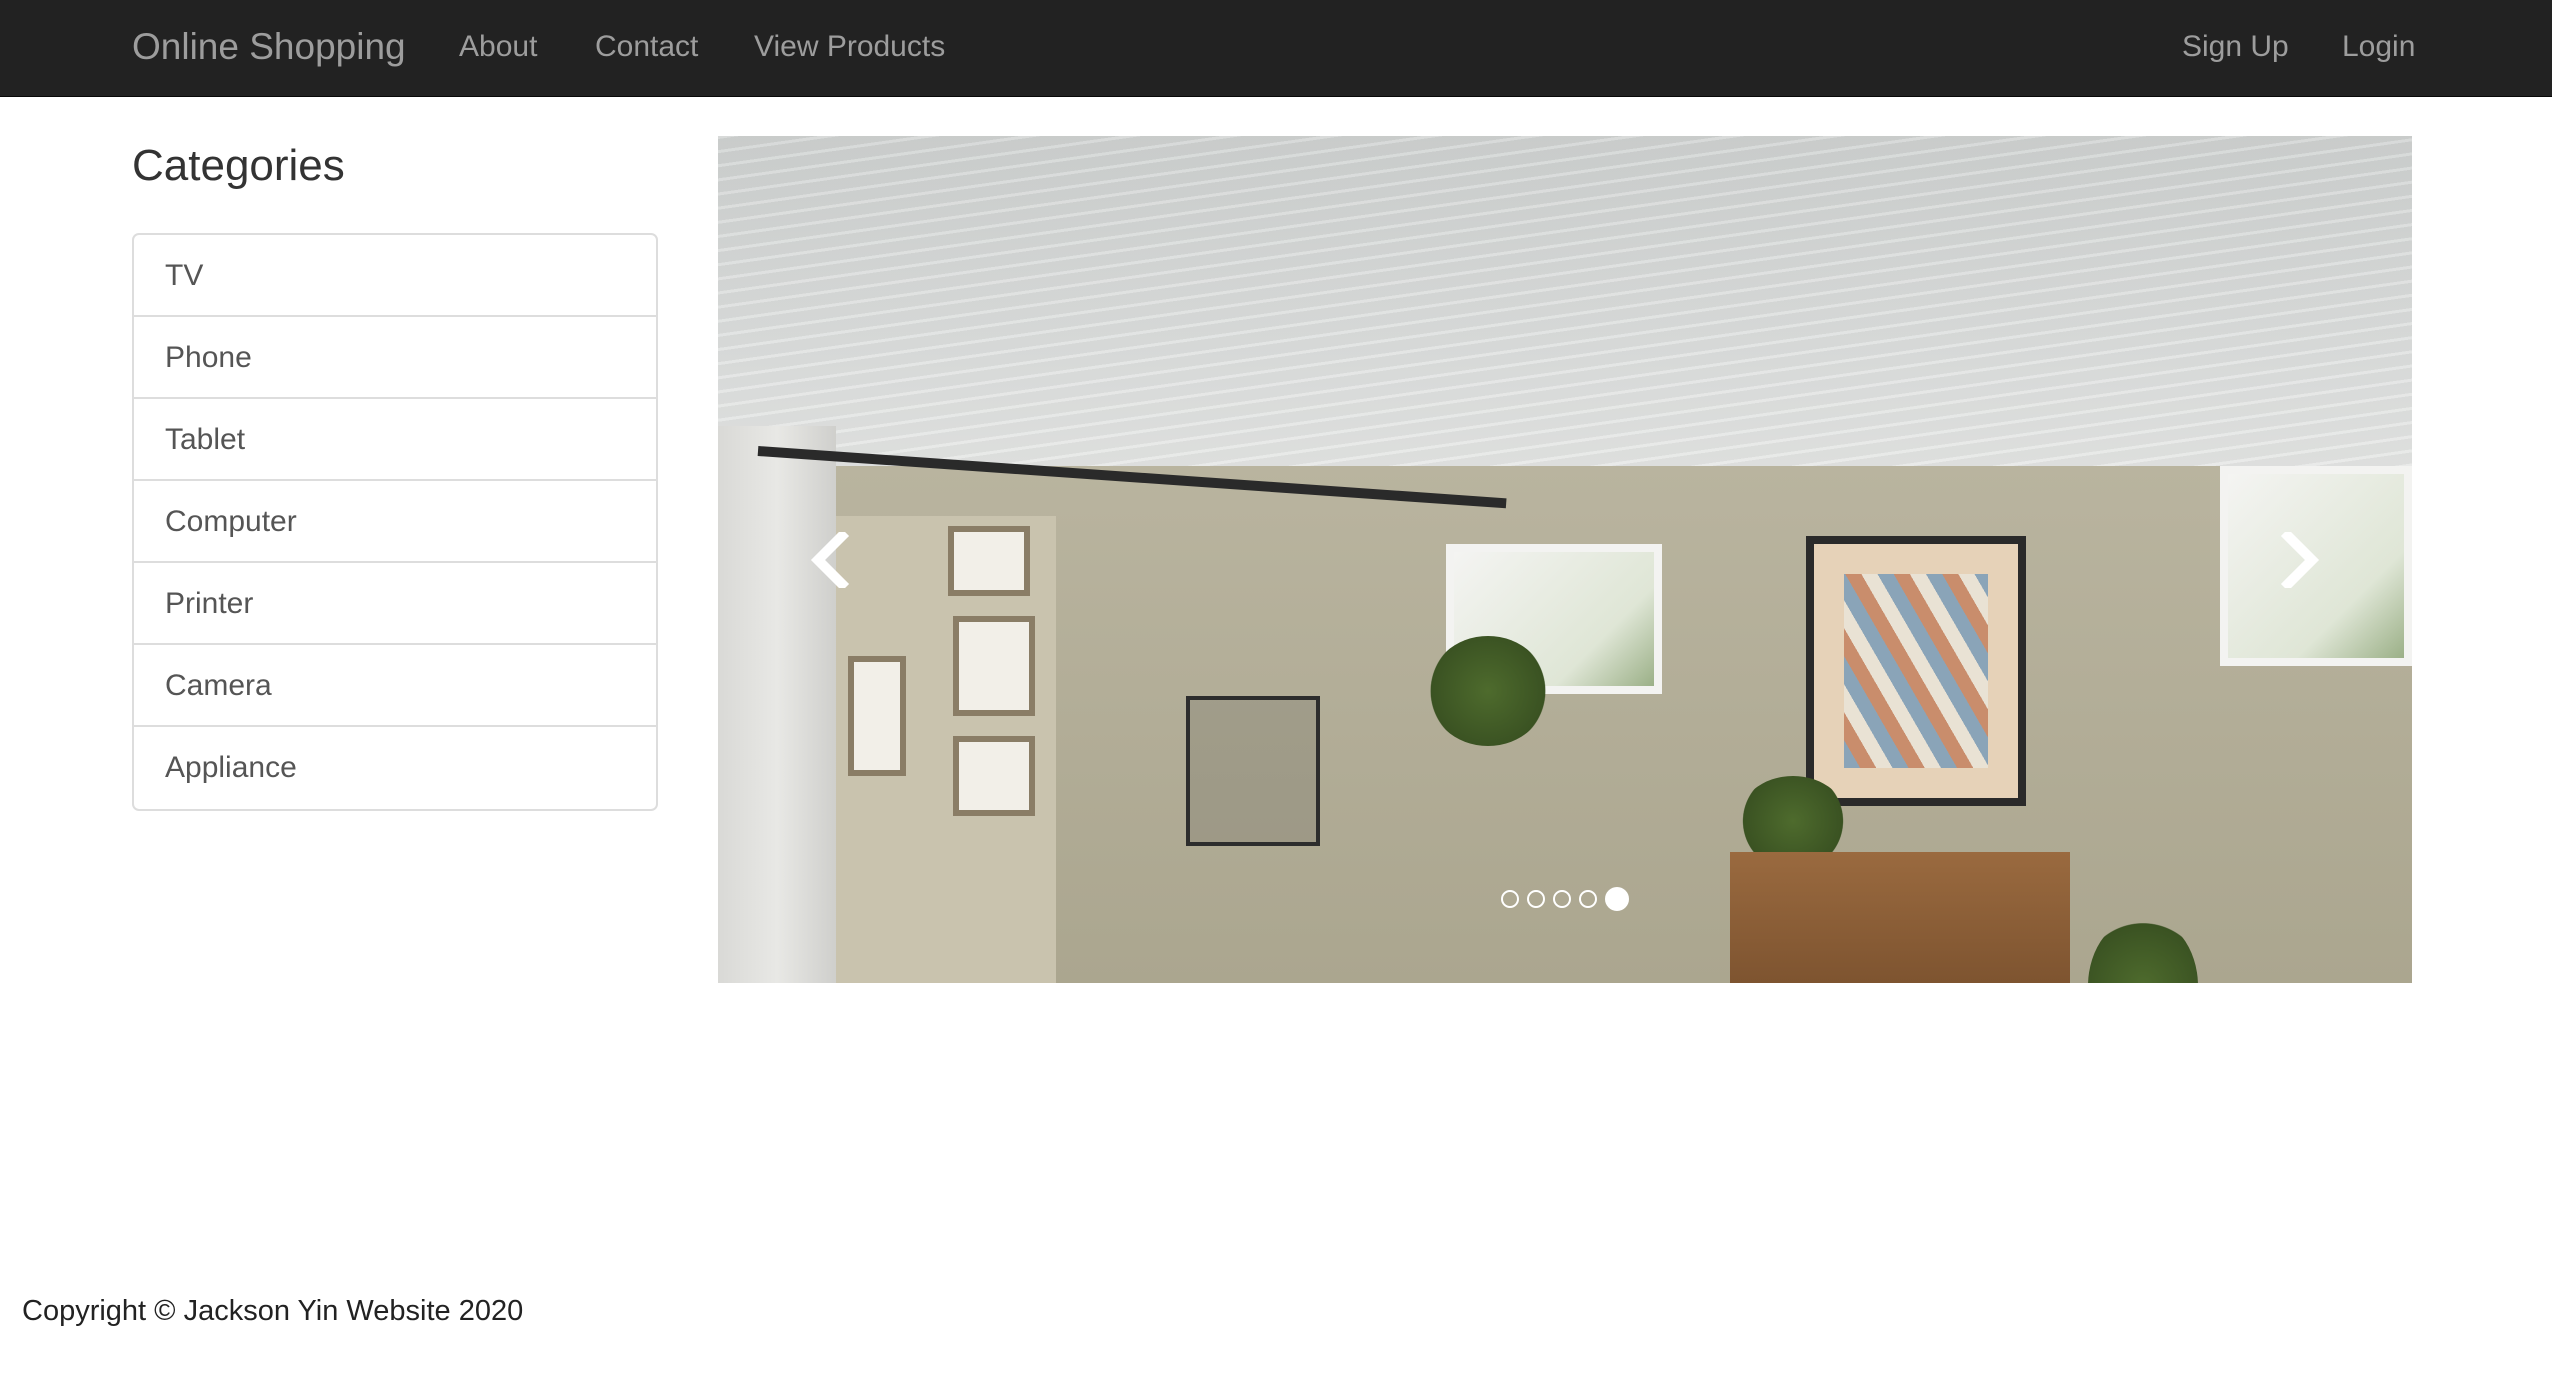 Image resolution: width=2552 pixels, height=1374 pixels. I want to click on category-item-tablet: Tablet, so click(395, 440).